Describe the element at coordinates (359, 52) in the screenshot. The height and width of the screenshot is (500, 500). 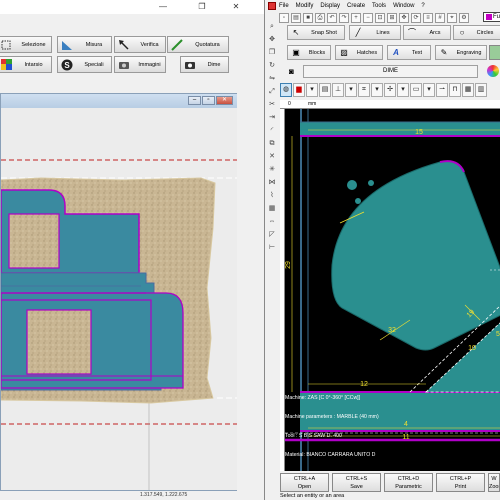
I see `hatches-button: ▨ Hatches` at that location.